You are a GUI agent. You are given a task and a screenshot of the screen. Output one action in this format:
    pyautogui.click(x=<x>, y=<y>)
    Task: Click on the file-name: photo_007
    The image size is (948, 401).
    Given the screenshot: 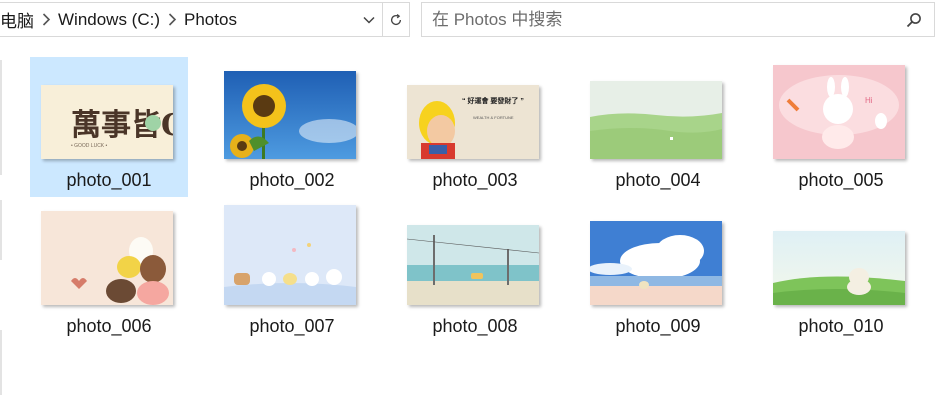 What is the action you would take?
    pyautogui.click(x=292, y=326)
    